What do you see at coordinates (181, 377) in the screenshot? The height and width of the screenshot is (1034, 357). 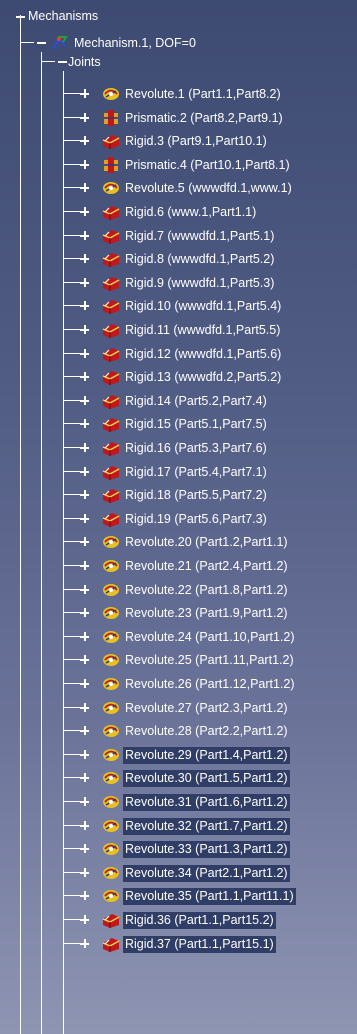 I see `joint-item: Rigid.13 (wwwdfd.2,Part5.2)` at bounding box center [181, 377].